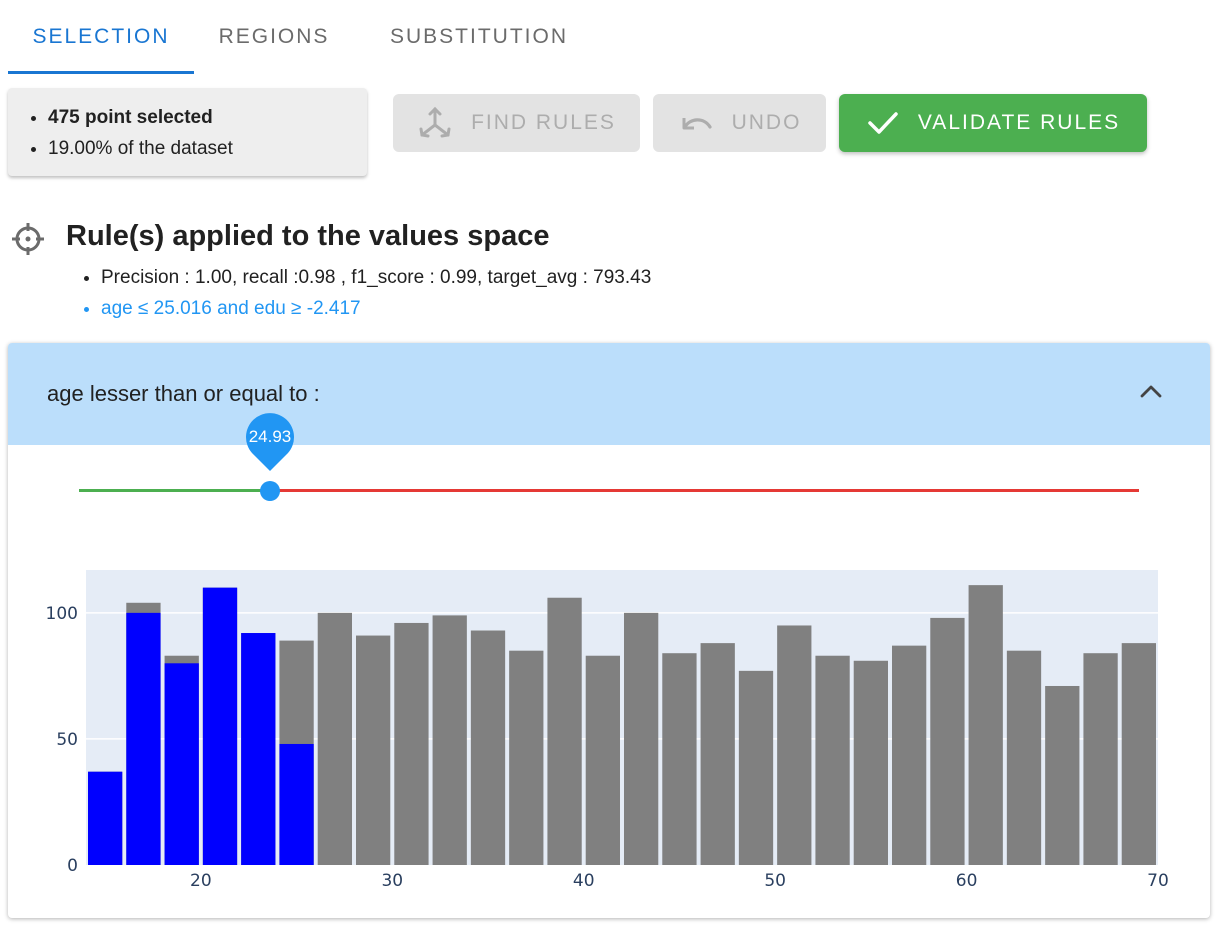 This screenshot has width=1224, height=936. Describe the element at coordinates (1158, 881) in the screenshot. I see `x-tick-label: 70` at that location.